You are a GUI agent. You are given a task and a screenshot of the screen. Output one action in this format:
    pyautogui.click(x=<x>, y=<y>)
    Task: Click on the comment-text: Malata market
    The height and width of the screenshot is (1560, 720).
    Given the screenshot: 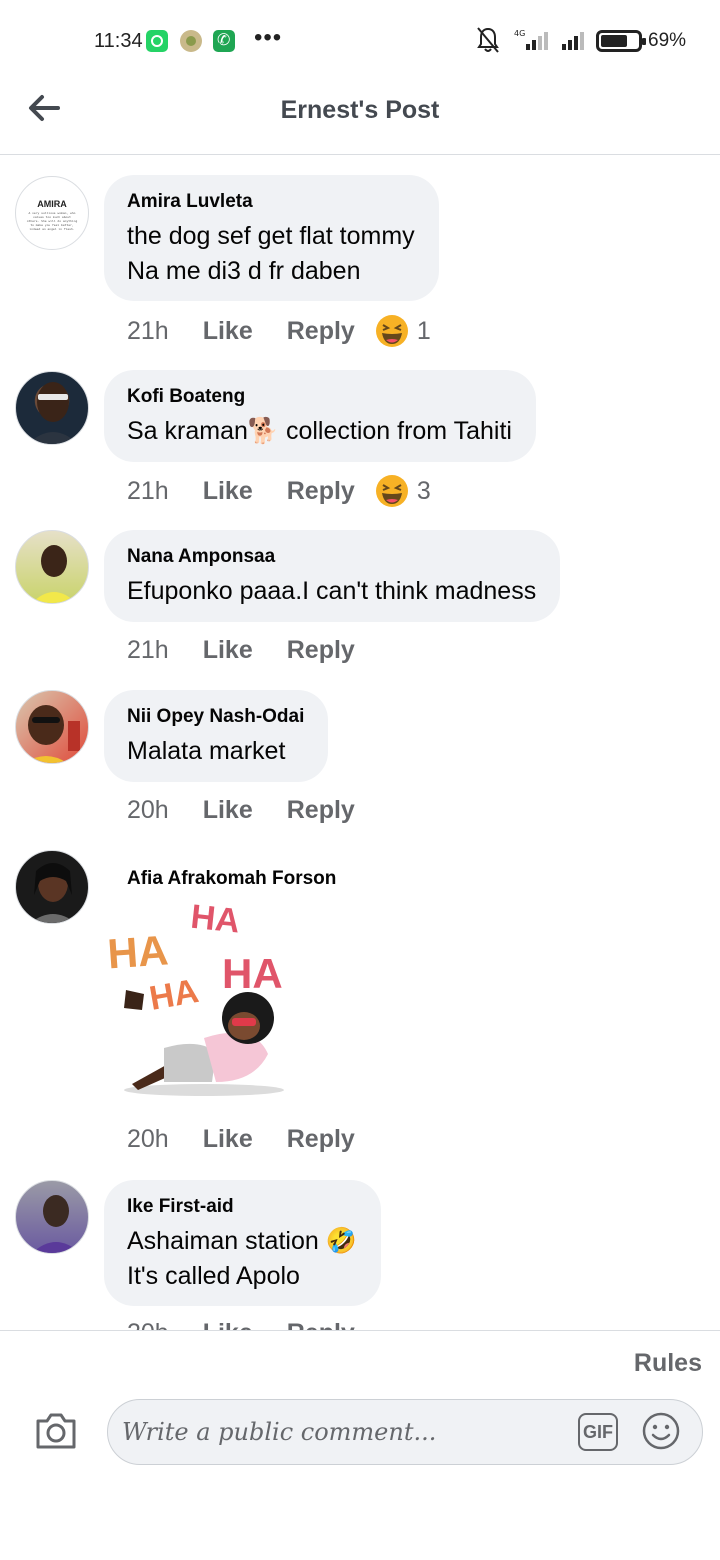 What is the action you would take?
    pyautogui.click(x=206, y=751)
    